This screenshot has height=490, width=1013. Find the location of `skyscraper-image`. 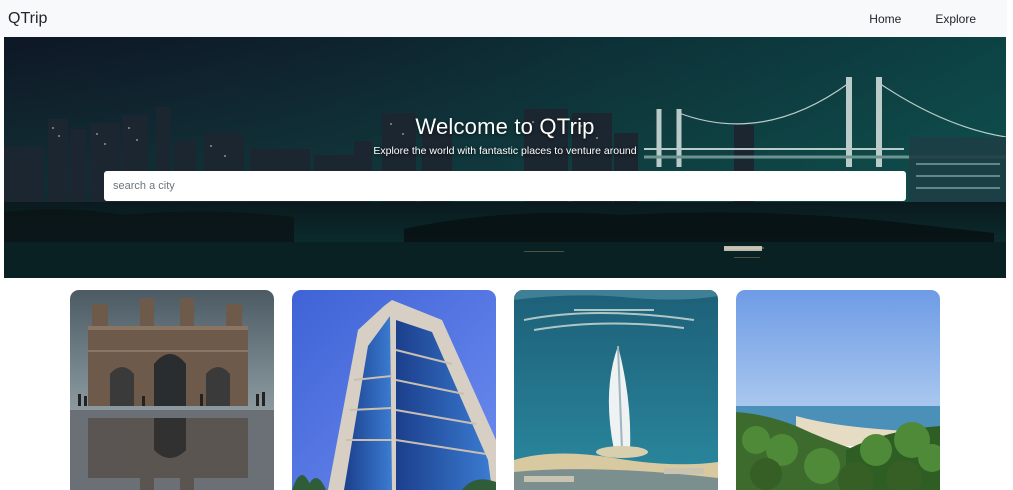

skyscraper-image is located at coordinates (394, 390).